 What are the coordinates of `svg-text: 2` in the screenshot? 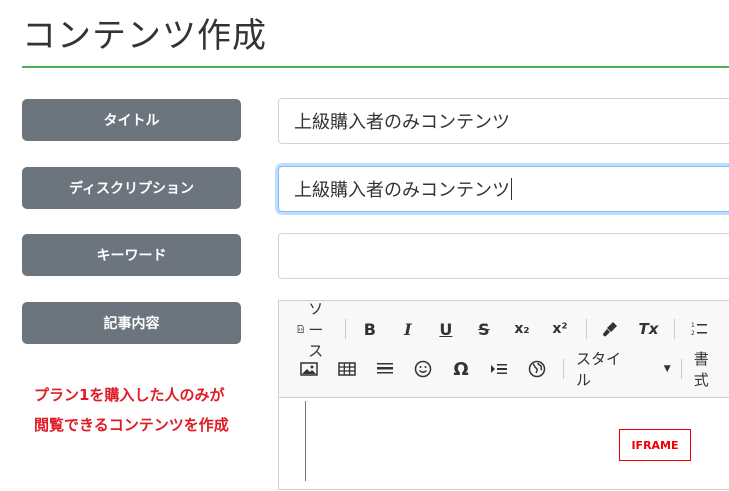 It's located at (693, 333).